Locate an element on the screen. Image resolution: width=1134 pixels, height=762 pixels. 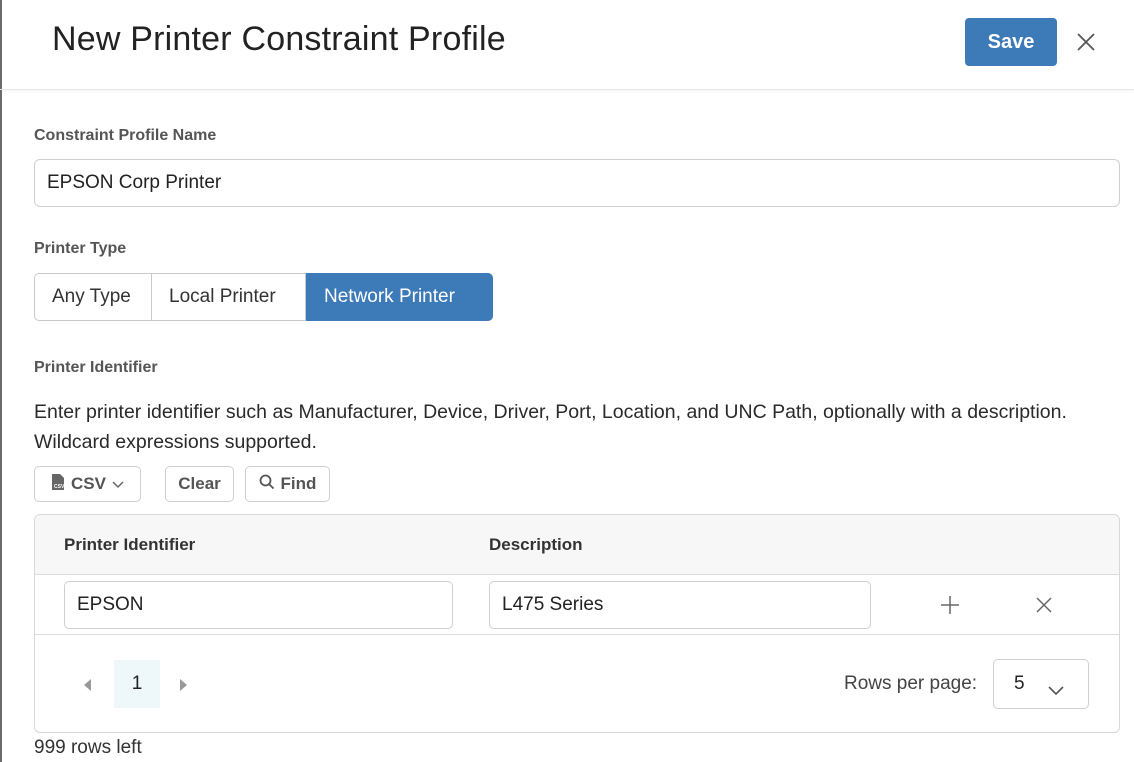
csv-file-icon: CSV is located at coordinates (58, 484).